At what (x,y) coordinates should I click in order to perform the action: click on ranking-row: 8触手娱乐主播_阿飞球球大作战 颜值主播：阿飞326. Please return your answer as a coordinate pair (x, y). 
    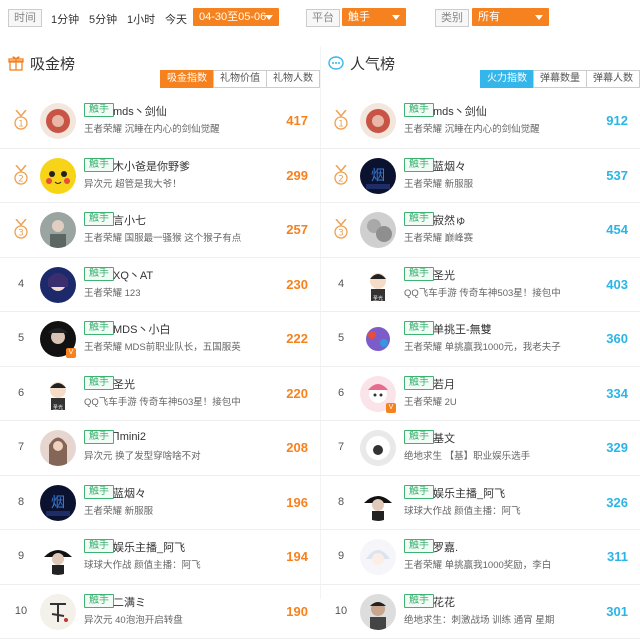
    Looking at the image, I should click on (480, 503).